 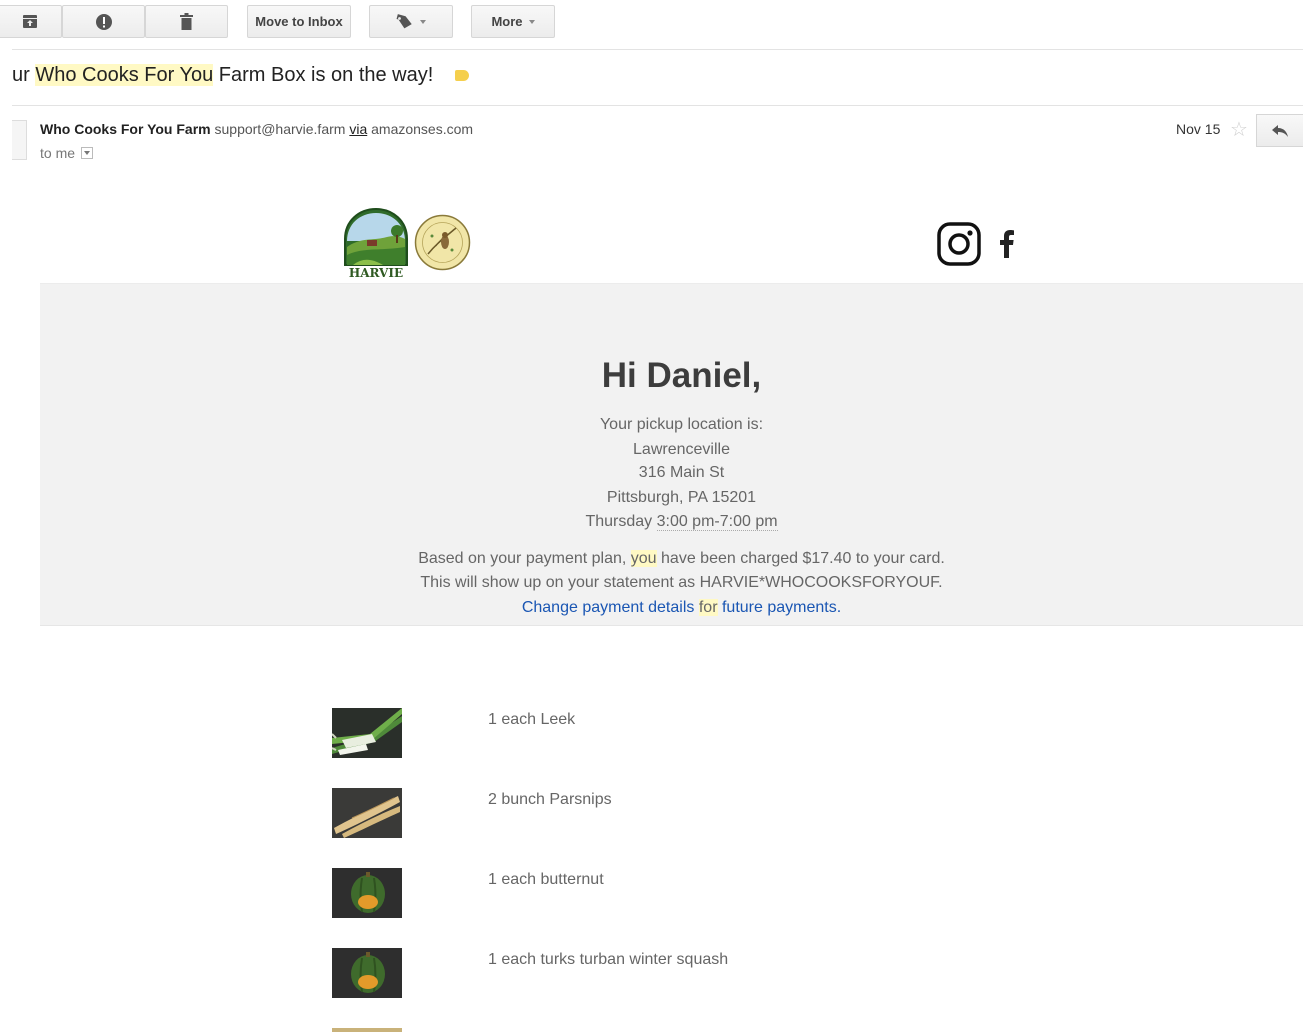 I want to click on toolbar: Move to Inbox More, so click(x=651, y=24).